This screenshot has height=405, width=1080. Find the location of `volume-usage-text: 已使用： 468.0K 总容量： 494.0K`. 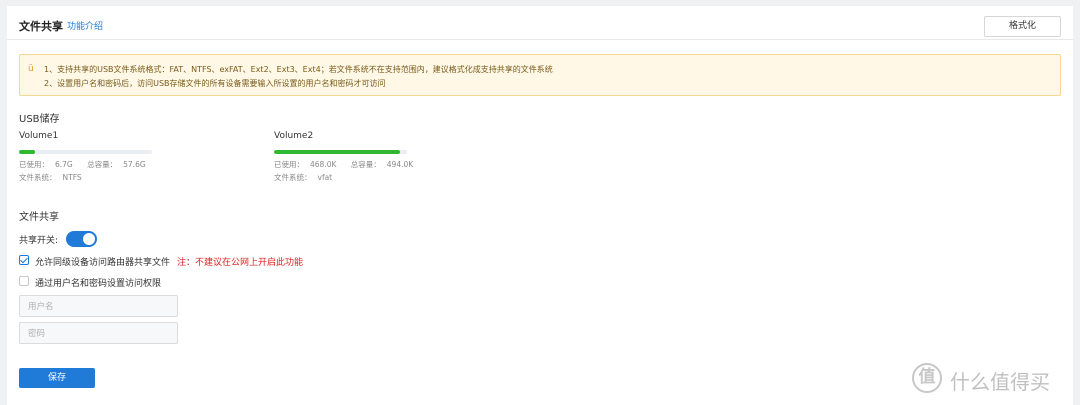

volume-usage-text: 已使用： 468.0K 总容量： 494.0K is located at coordinates (344, 164).